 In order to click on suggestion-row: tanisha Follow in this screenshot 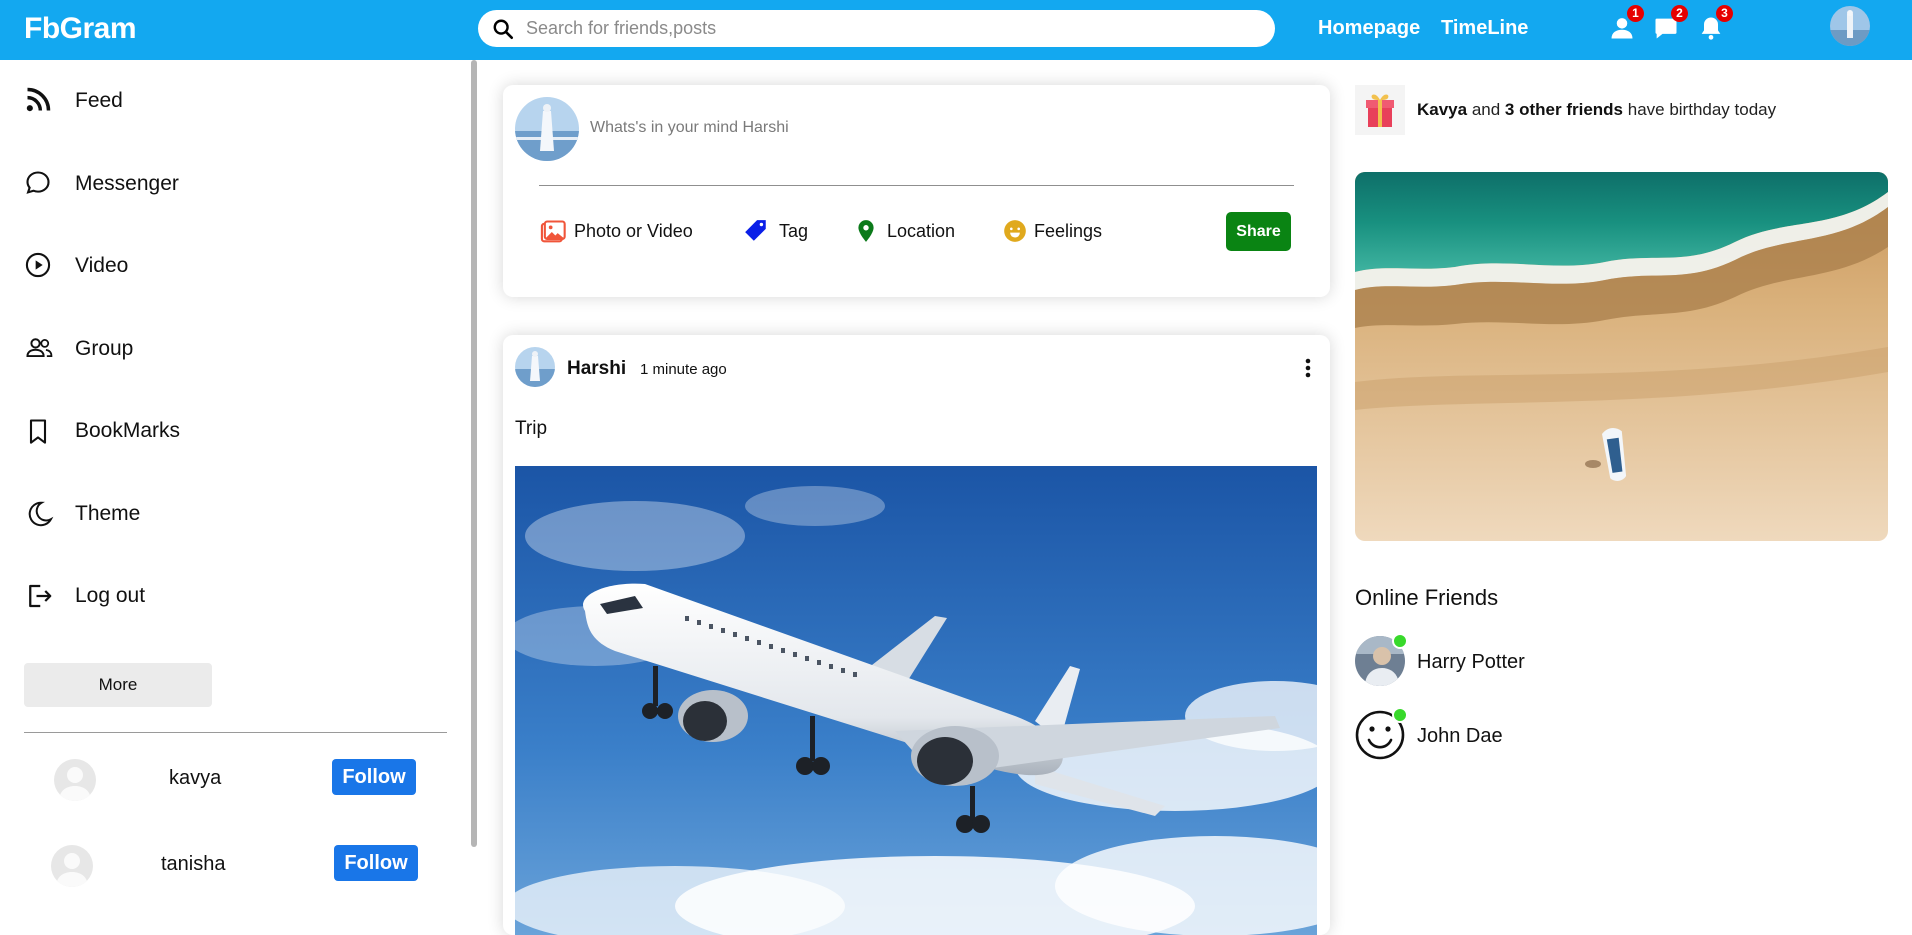, I will do `click(220, 865)`.